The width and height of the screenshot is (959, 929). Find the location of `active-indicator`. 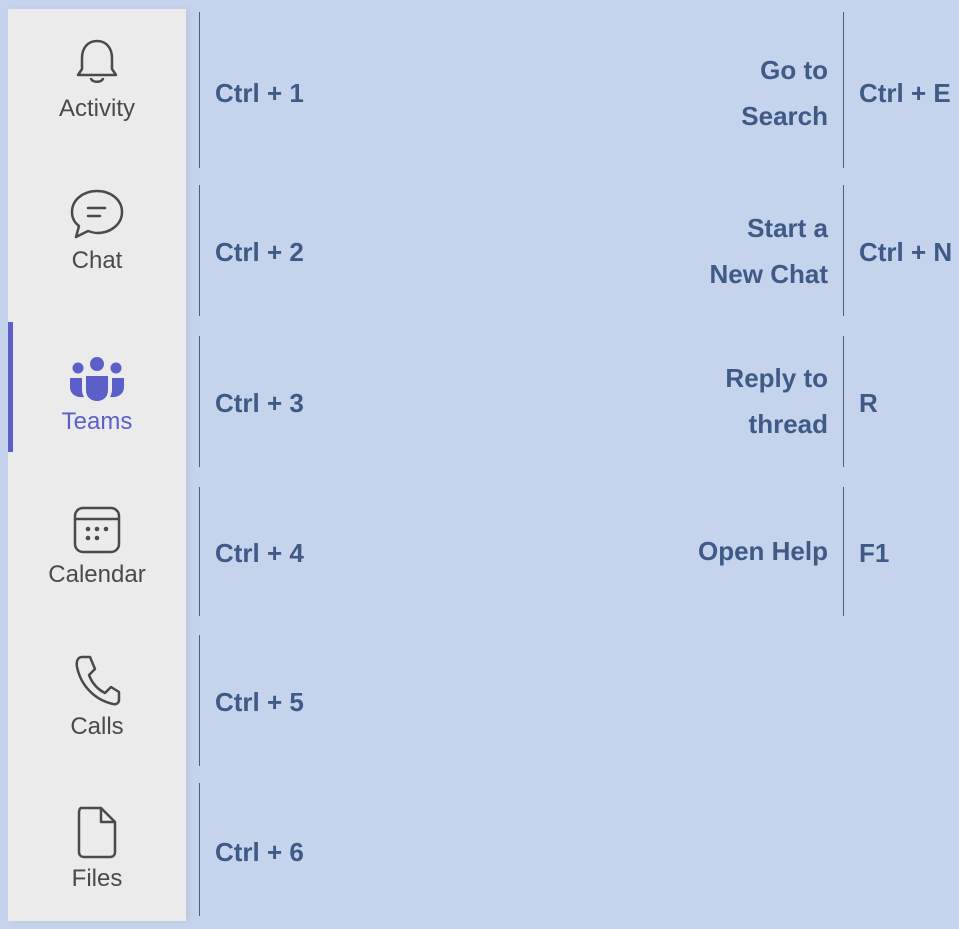

active-indicator is located at coordinates (10, 387).